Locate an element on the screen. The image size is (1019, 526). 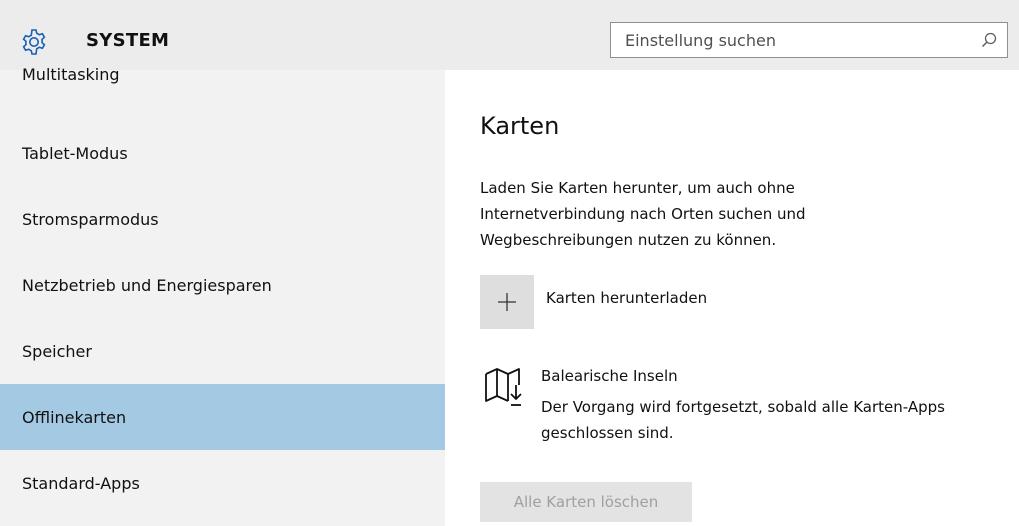
sidebar-item-label: Stromsparmodus is located at coordinates (90, 219).